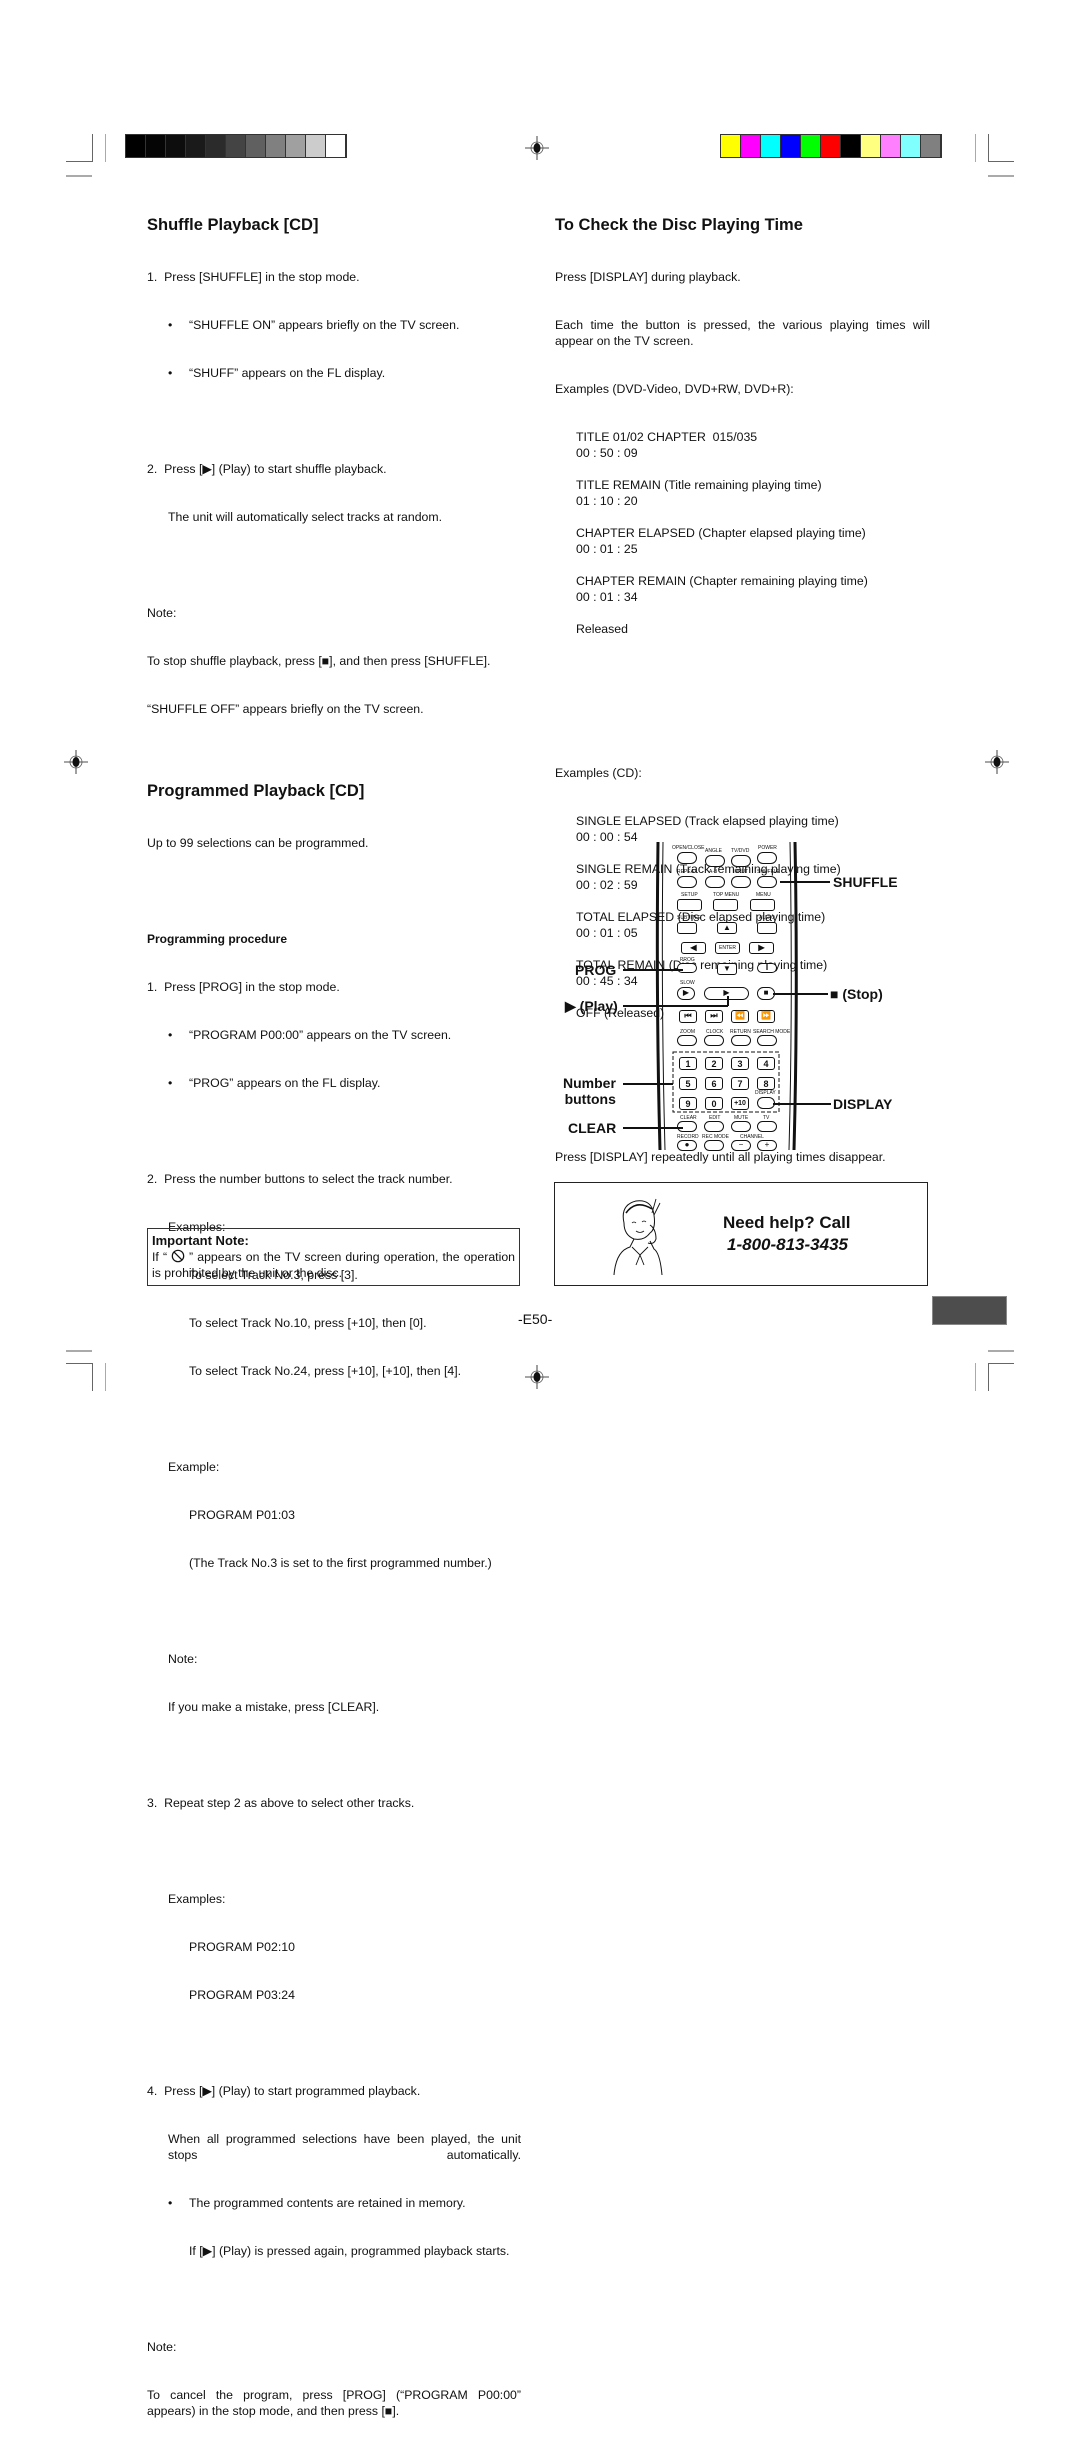 This screenshot has width=1080, height=2451. What do you see at coordinates (688, 1016) in the screenshot?
I see `skip-back-button: ⏮` at bounding box center [688, 1016].